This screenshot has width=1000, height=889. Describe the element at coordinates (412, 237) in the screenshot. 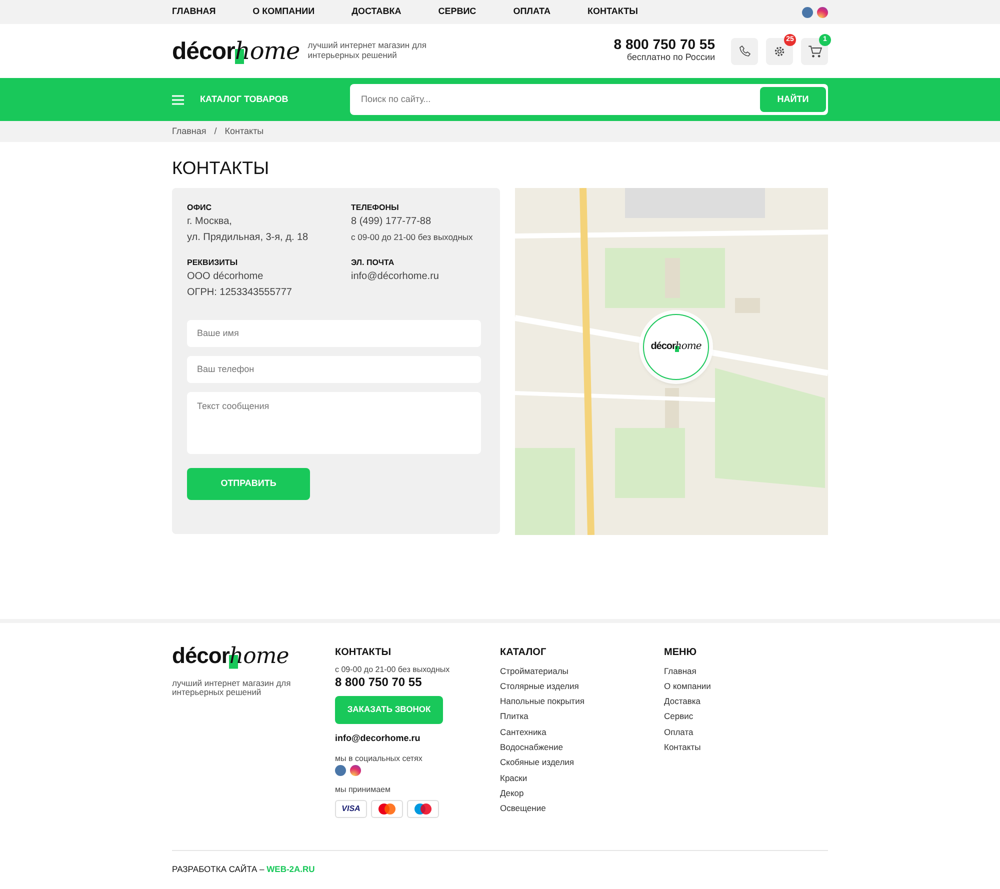

I see `contact-text: с 09-00 до 21-00 без выходных` at that location.